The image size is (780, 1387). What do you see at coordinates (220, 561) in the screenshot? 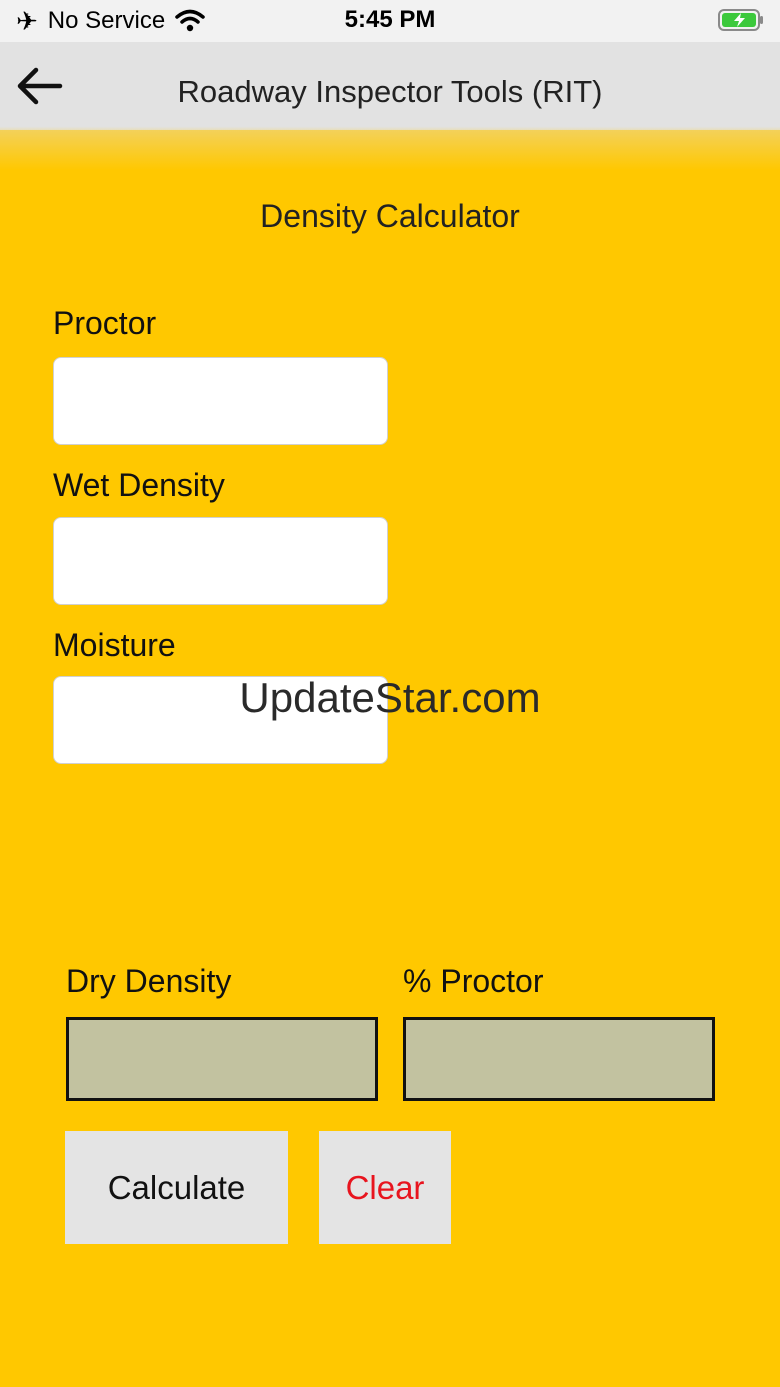
I see `wet-density-input` at bounding box center [220, 561].